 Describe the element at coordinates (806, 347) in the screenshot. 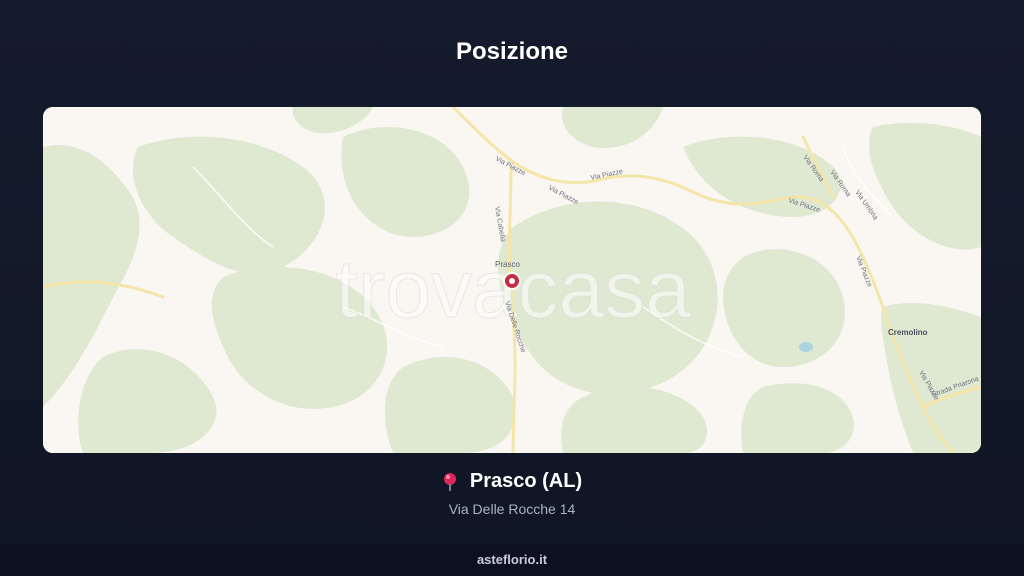

I see `lake` at that location.